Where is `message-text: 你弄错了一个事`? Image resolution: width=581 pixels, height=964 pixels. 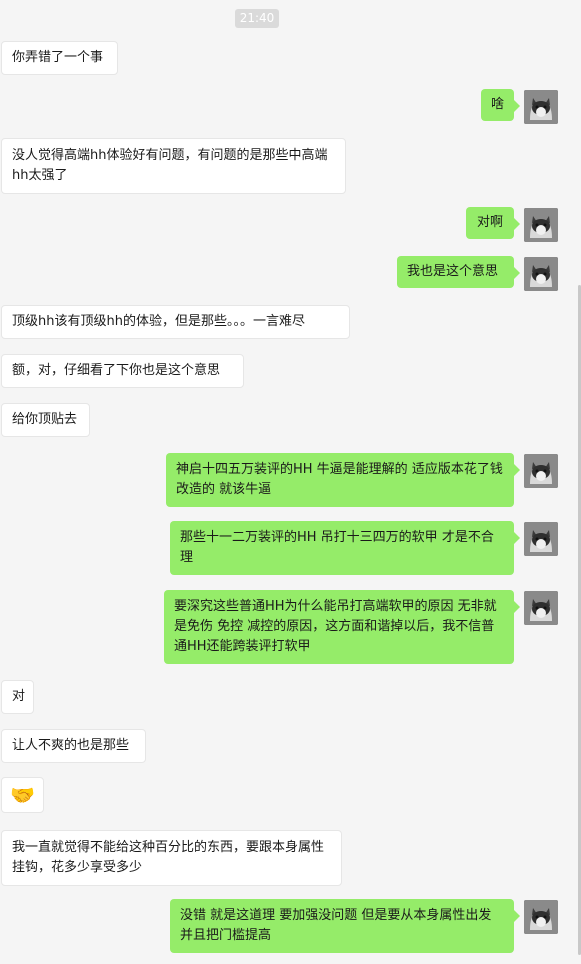
message-text: 你弄错了一个事 is located at coordinates (58, 57).